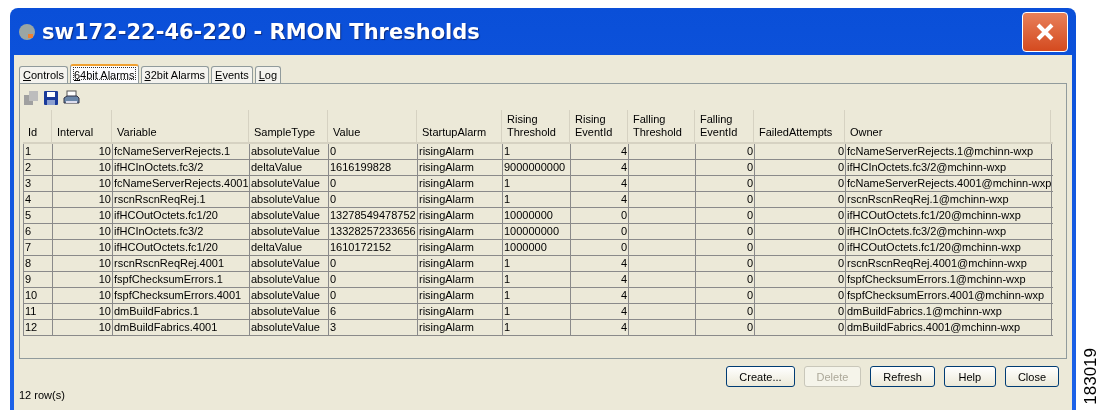  What do you see at coordinates (82, 126) in the screenshot?
I see `column-header: Interval` at bounding box center [82, 126].